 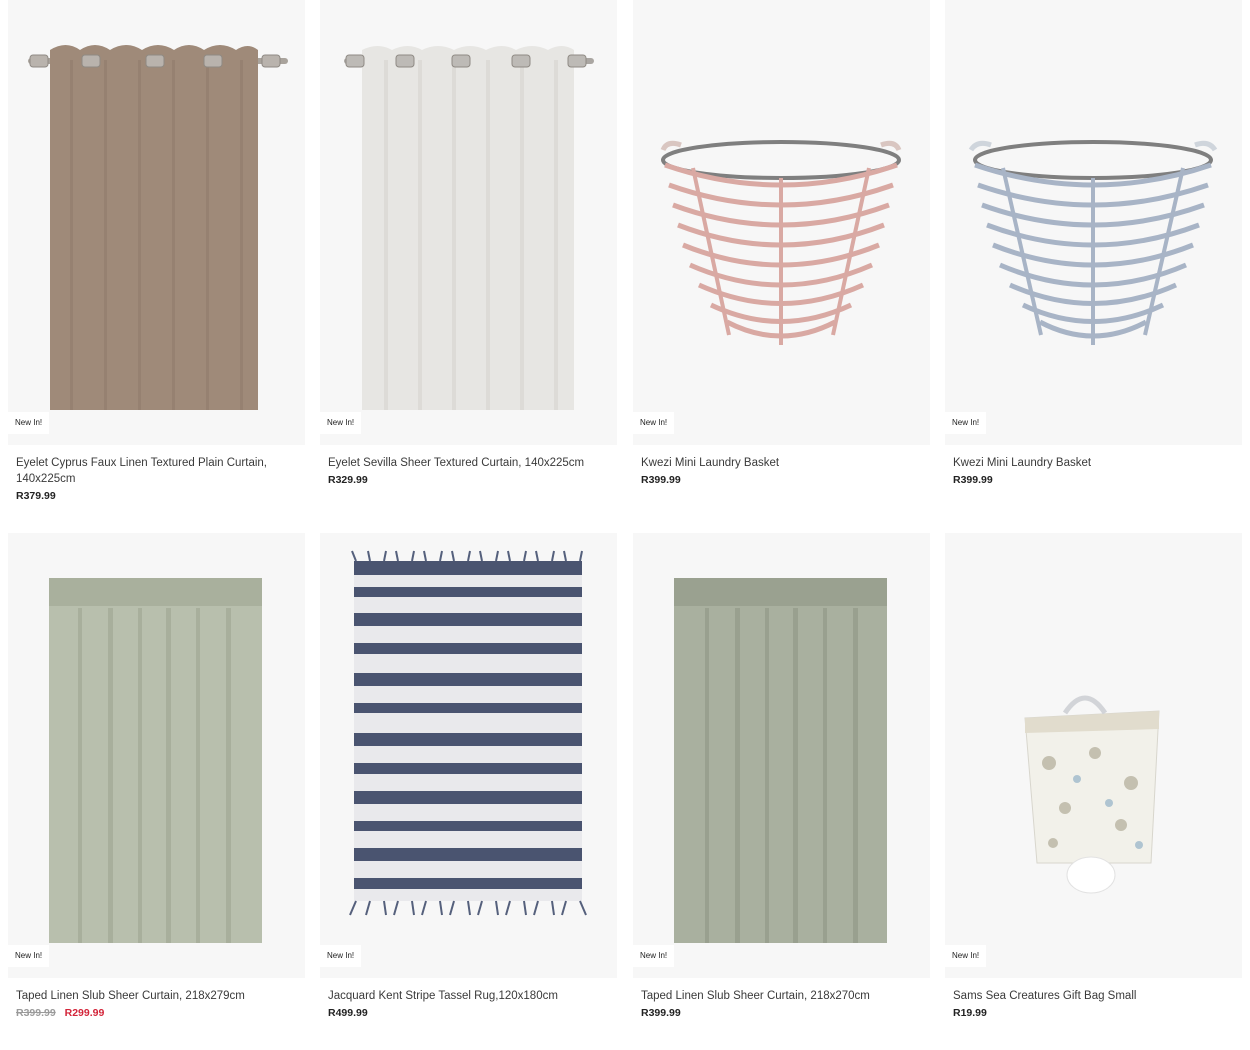 I want to click on pink-wire-basket-image, so click(x=781, y=242).